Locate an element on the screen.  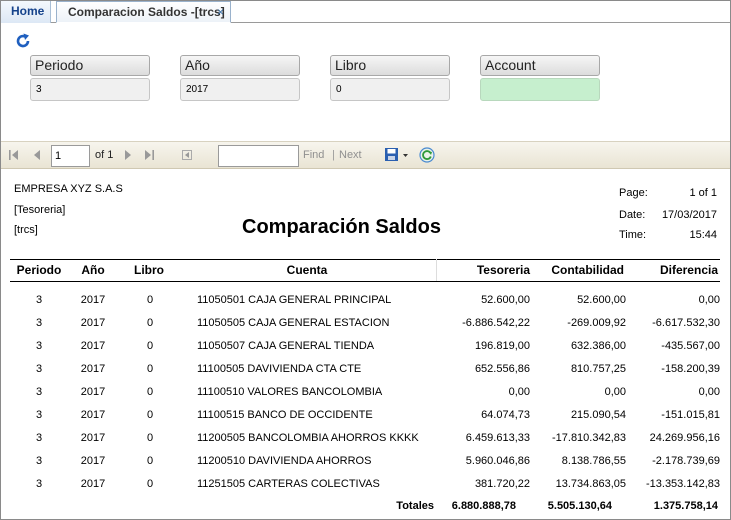
libro-label: Libro is located at coordinates (390, 65).